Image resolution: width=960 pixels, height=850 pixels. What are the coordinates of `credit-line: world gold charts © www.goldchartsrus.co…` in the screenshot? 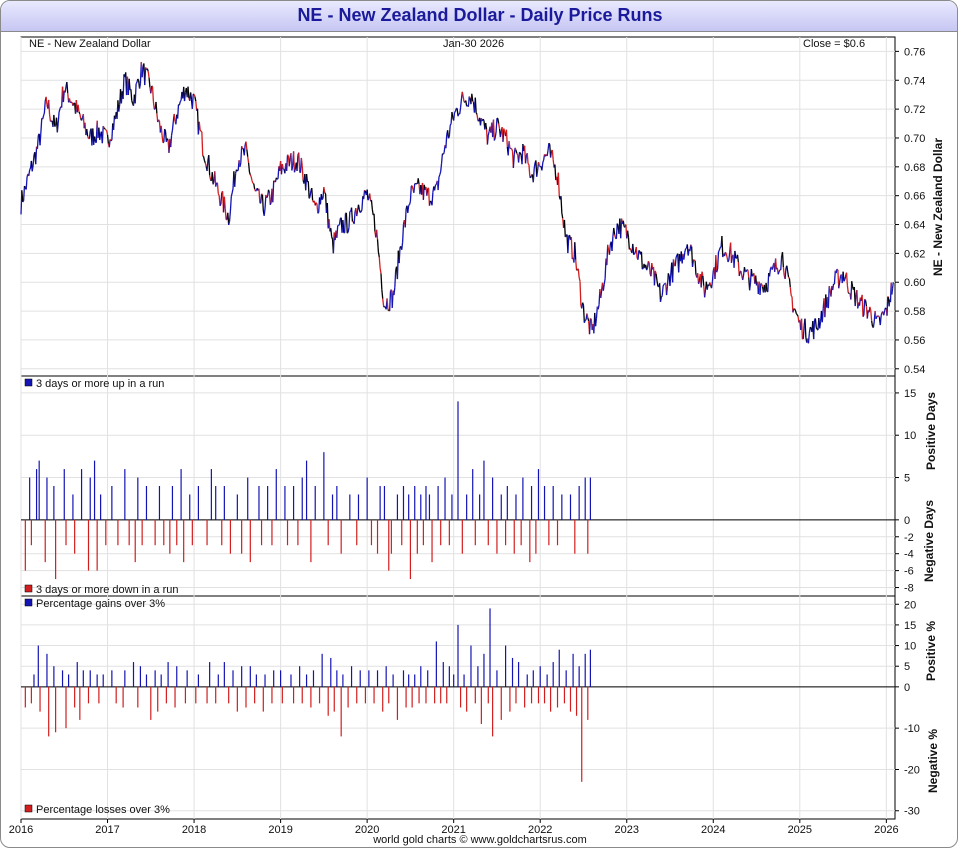 It's located at (480, 840).